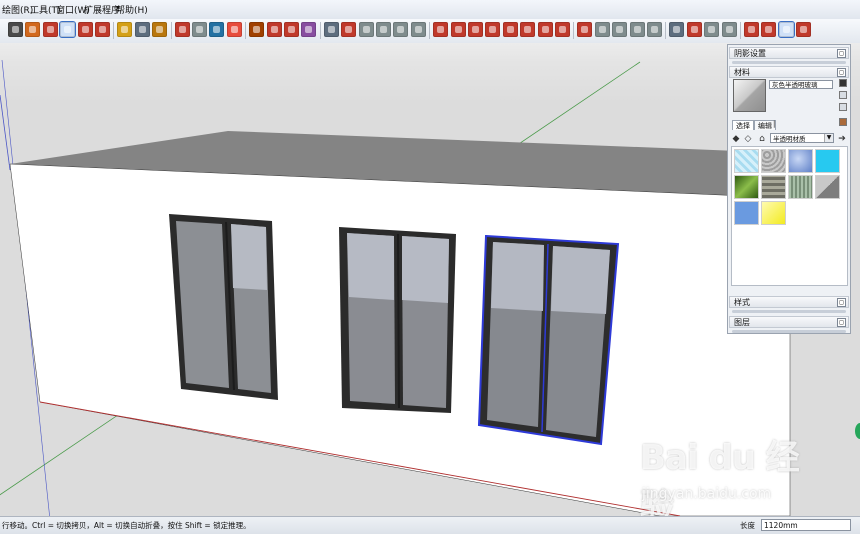 The image size is (860, 534). Describe the element at coordinates (746, 213) in the screenshot. I see `material-swatch-translucent-blue` at that location.